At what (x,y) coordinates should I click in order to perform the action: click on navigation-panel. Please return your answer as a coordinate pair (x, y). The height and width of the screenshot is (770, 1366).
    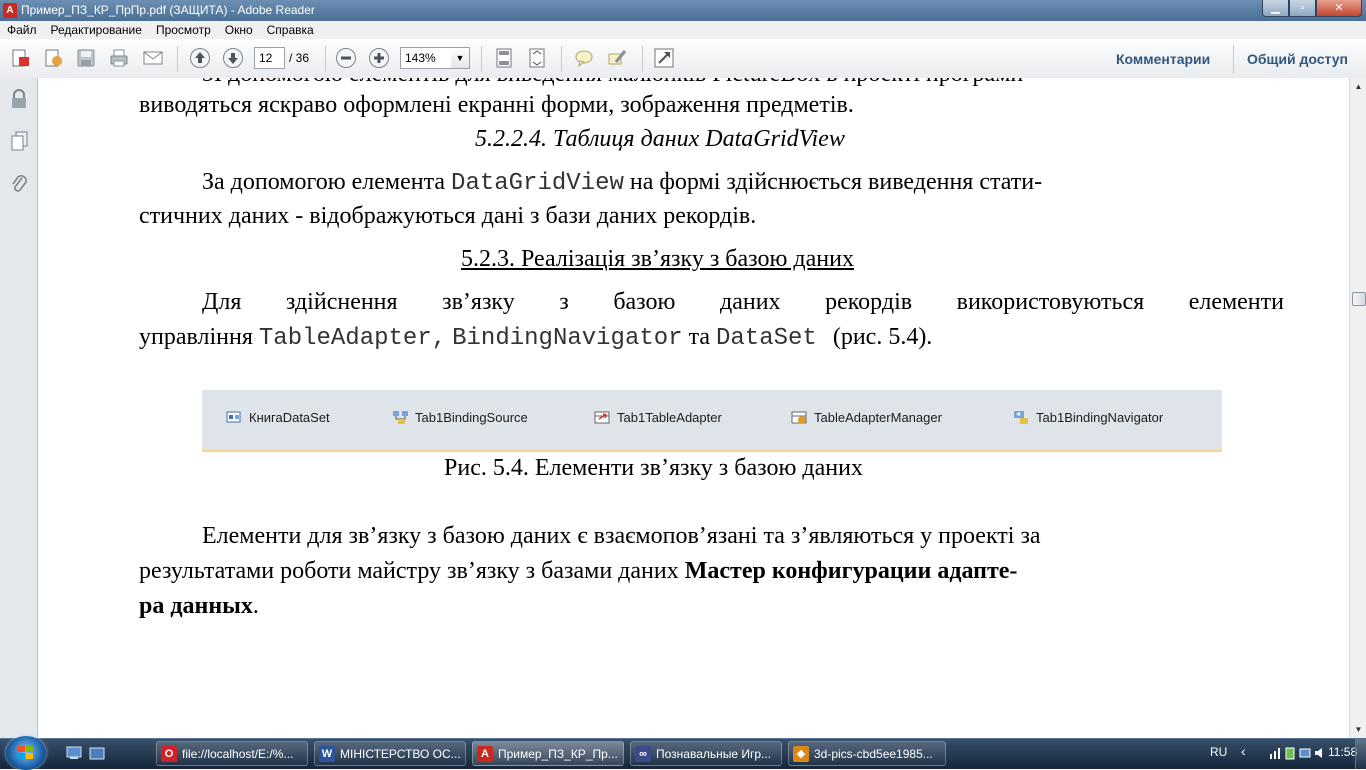
    Looking at the image, I should click on (19, 408).